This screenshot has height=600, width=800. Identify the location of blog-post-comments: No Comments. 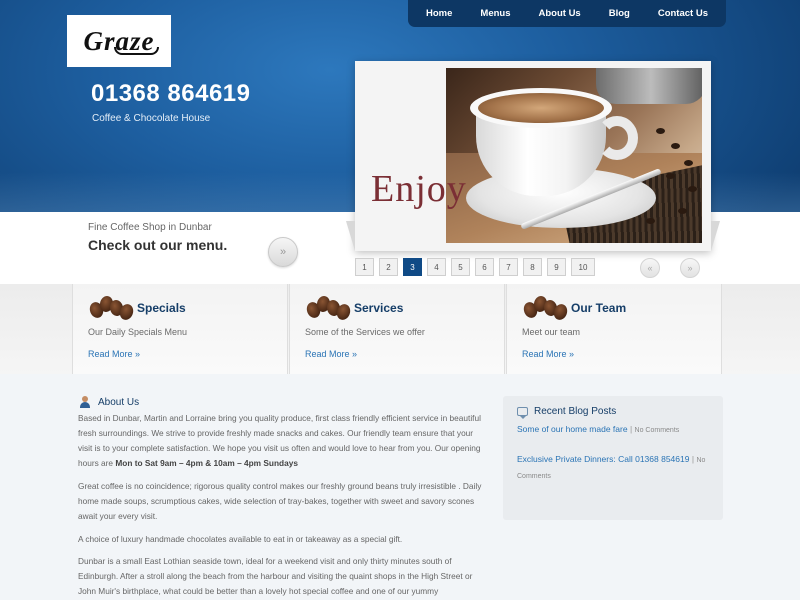
(657, 430).